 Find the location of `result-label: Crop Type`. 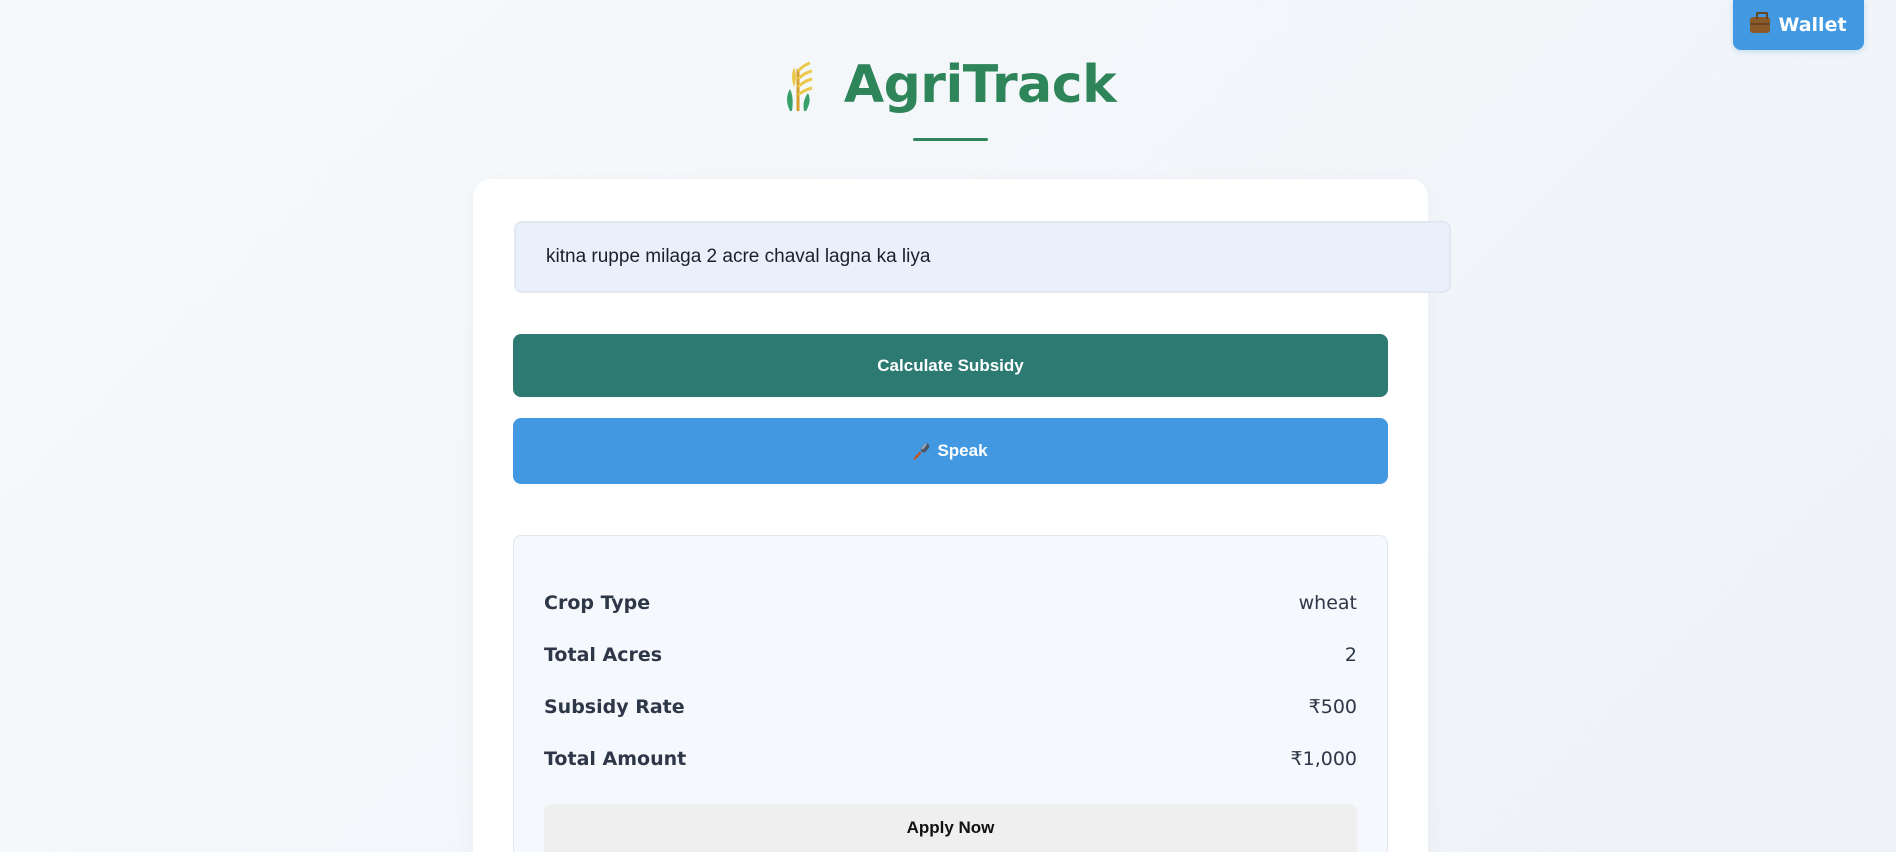

result-label: Crop Type is located at coordinates (597, 603).